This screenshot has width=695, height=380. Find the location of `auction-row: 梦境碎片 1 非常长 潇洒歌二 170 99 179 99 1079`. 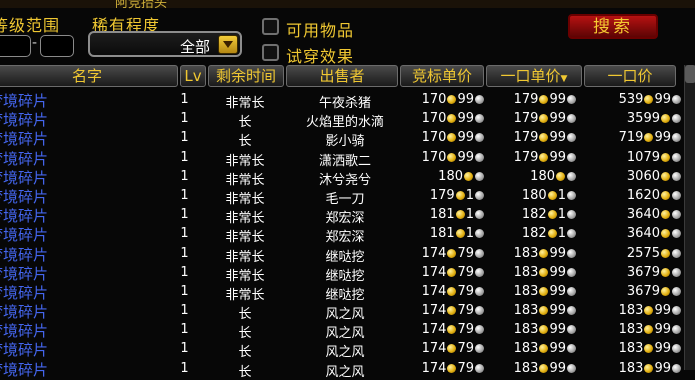

auction-row: 梦境碎片 1 非常长 潇洒歌二 170 99 179 99 1079 is located at coordinates (341, 158).